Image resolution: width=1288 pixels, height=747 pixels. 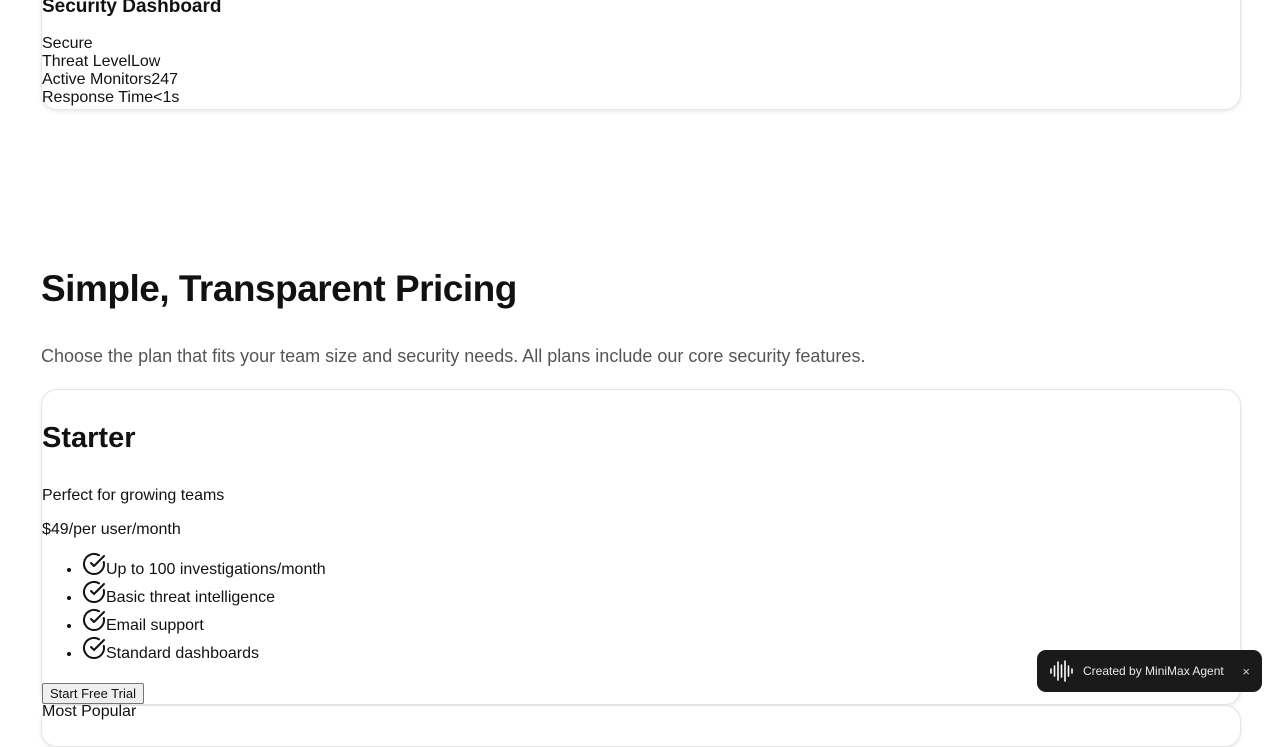 I want to click on price-period: /per user/month, so click(x=124, y=529).